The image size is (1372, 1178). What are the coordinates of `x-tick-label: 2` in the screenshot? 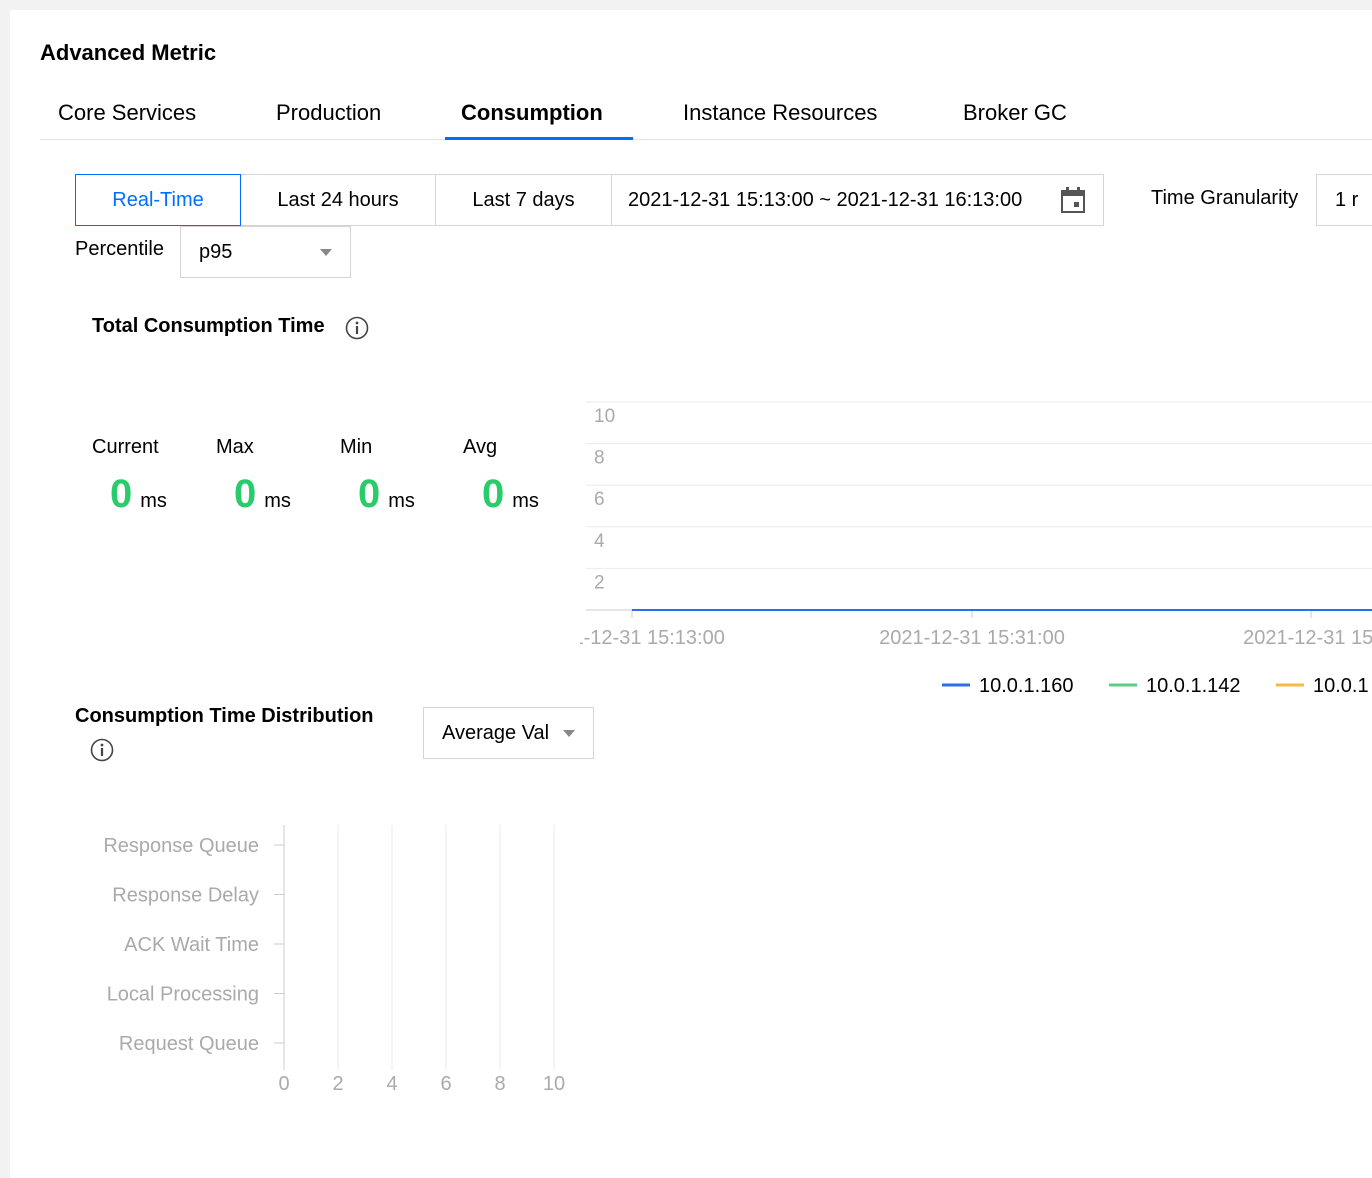 It's located at (337, 1084).